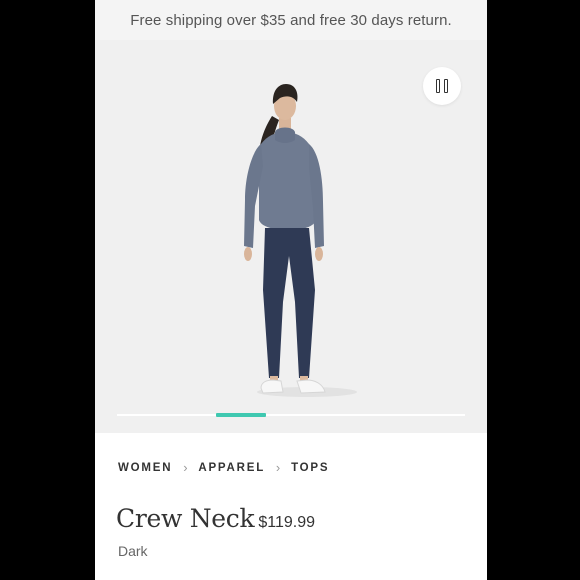 This screenshot has width=580, height=580. Describe the element at coordinates (145, 468) in the screenshot. I see `breadcrumb-women: WOMEN` at that location.